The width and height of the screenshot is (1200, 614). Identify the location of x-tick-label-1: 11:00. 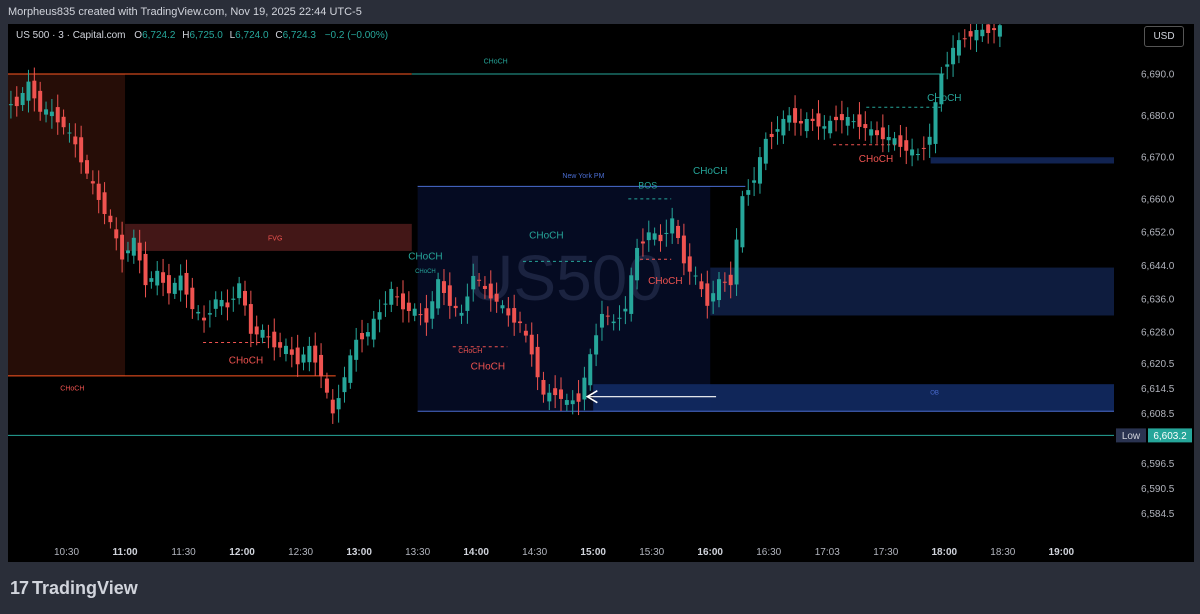
(125, 552).